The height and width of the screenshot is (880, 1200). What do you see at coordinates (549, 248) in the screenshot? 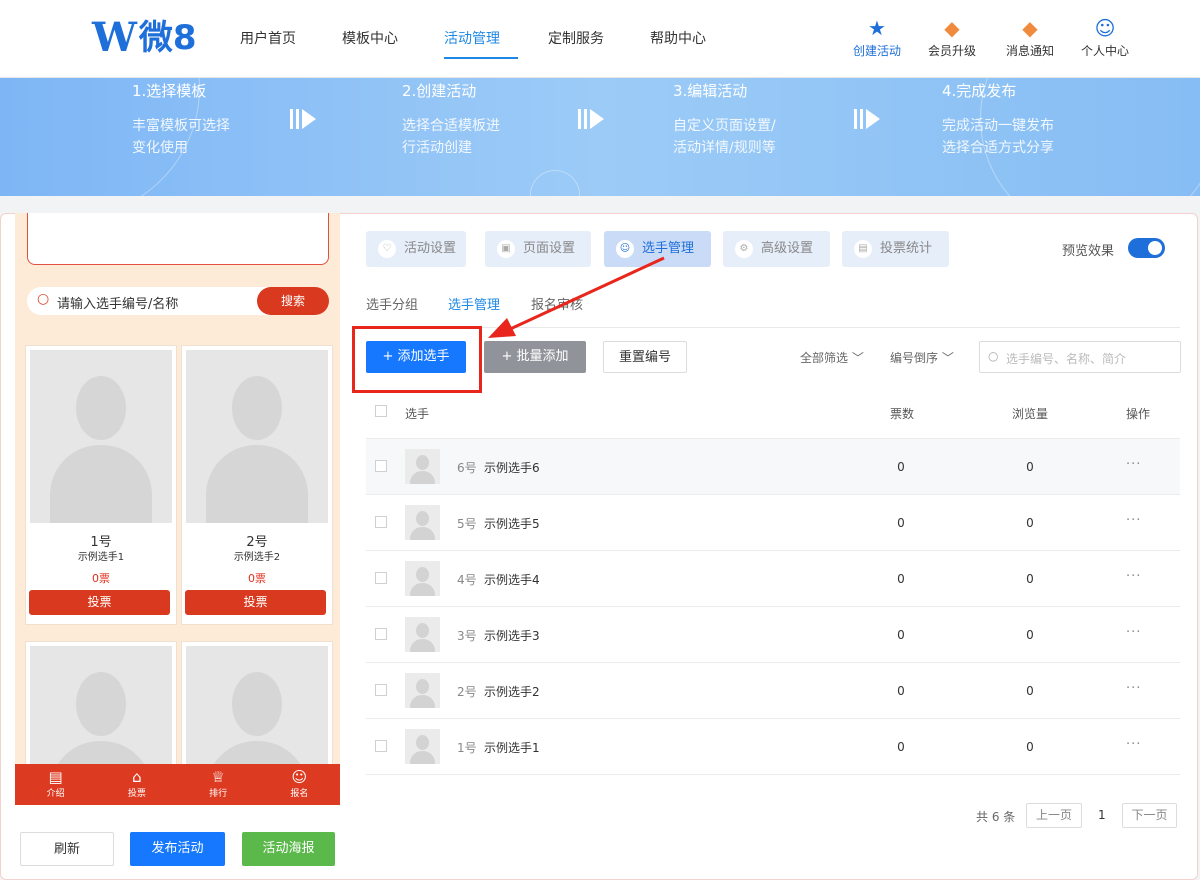
I see `tab-label: 页面设置` at bounding box center [549, 248].